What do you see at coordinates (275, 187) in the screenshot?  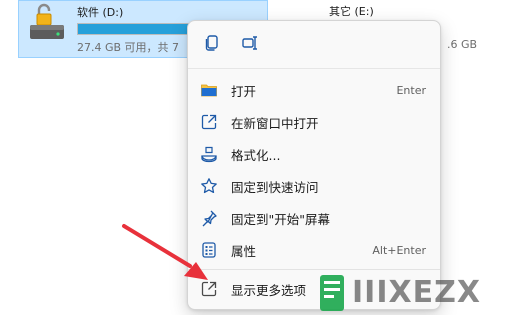 I see `menu-item-label: 固定到快速访问` at bounding box center [275, 187].